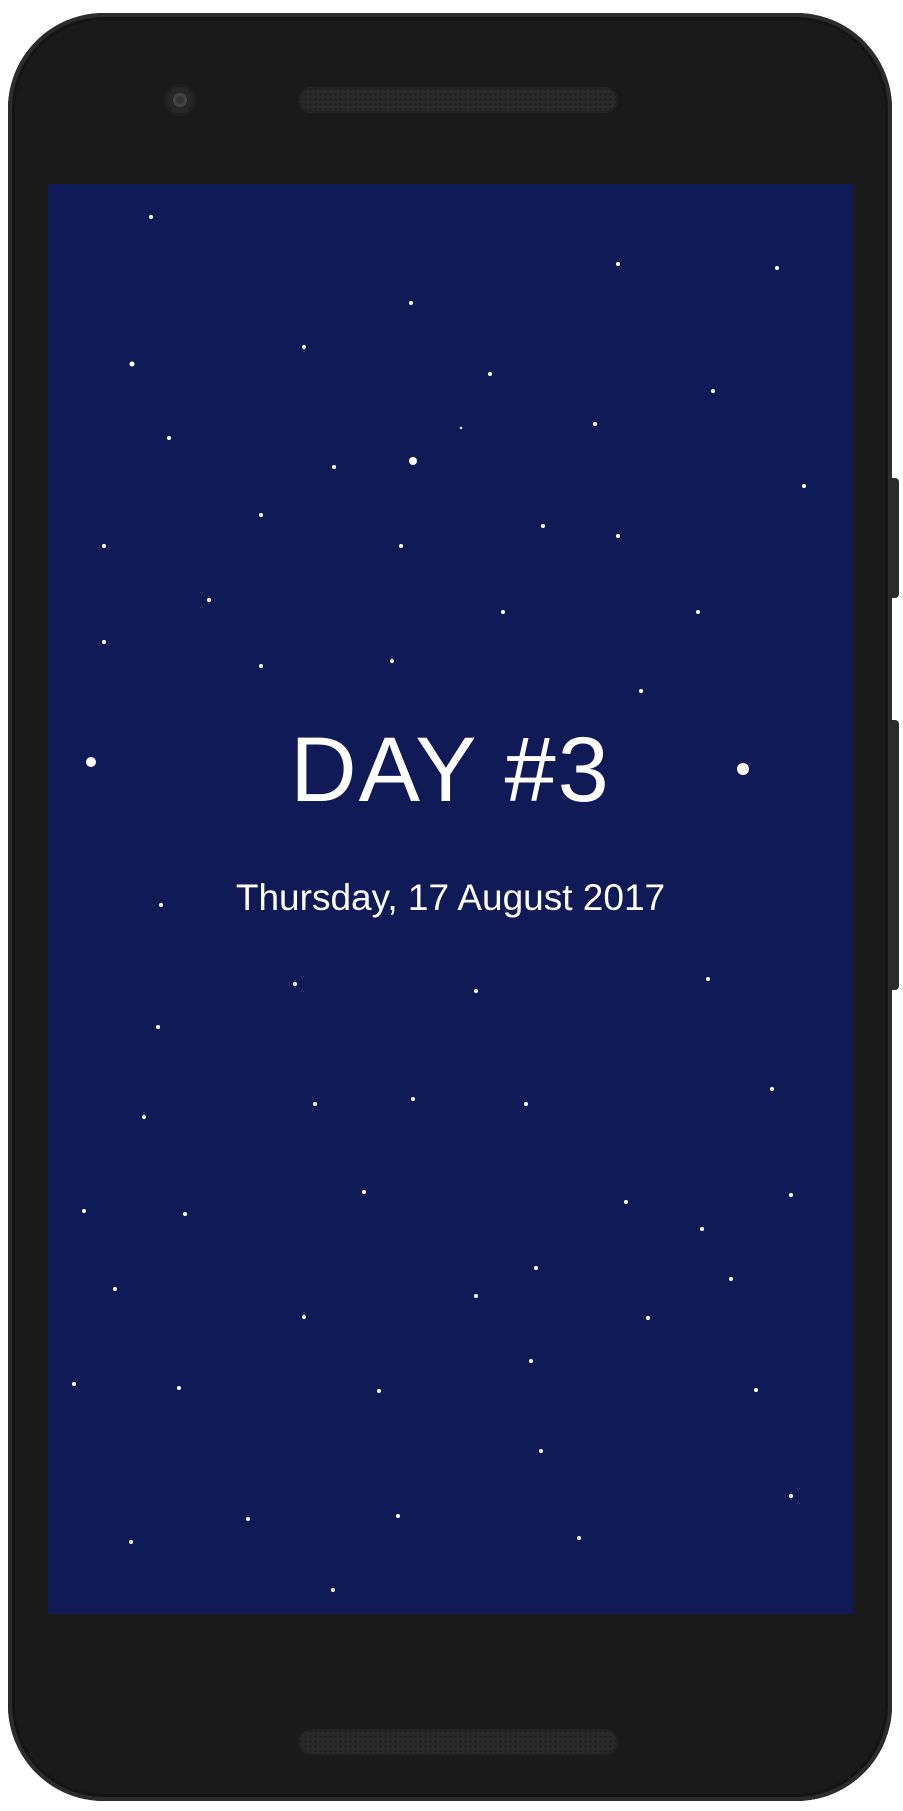 Image resolution: width=903 pixels, height=1811 pixels. What do you see at coordinates (180, 100) in the screenshot?
I see `front-camera-icon` at bounding box center [180, 100].